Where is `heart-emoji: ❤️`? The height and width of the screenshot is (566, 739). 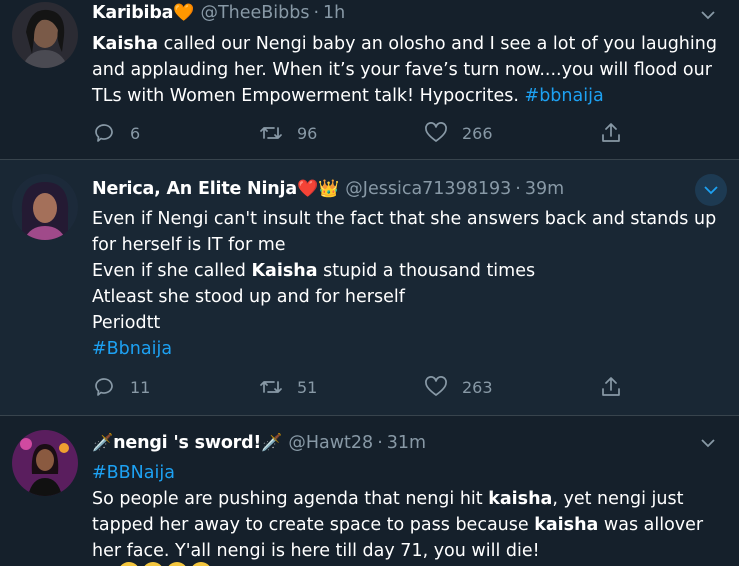
heart-emoji: ❤️ is located at coordinates (307, 189).